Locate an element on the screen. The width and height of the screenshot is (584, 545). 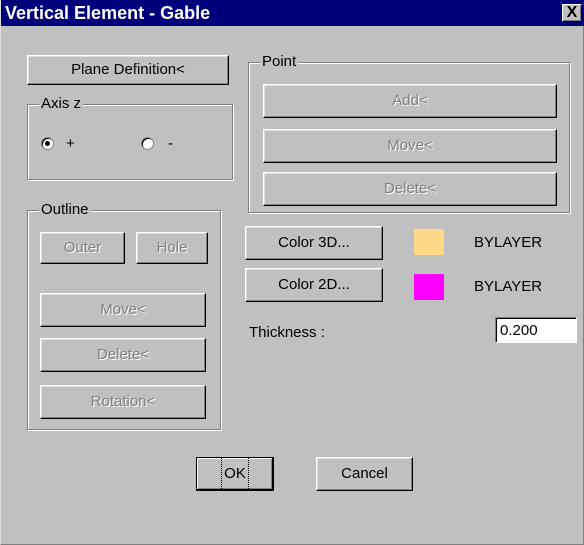
outer-label: Outer is located at coordinates (82, 247).